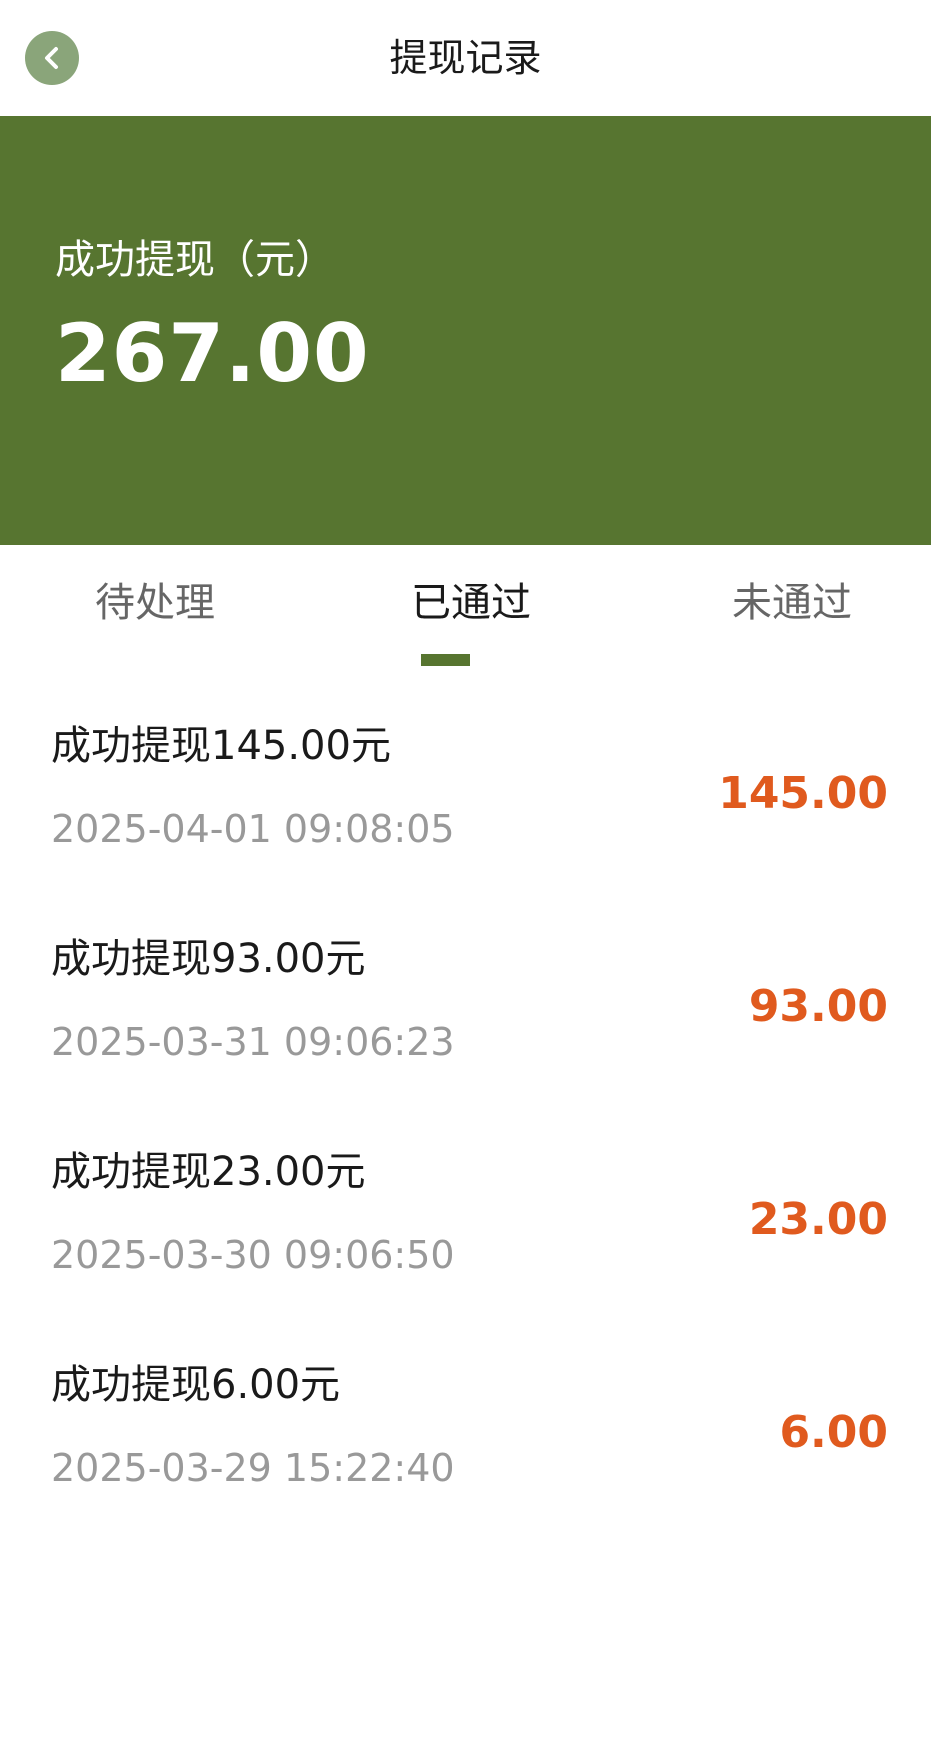  Describe the element at coordinates (221, 746) in the screenshot. I see `record-title: 成功提现145.00元` at that location.